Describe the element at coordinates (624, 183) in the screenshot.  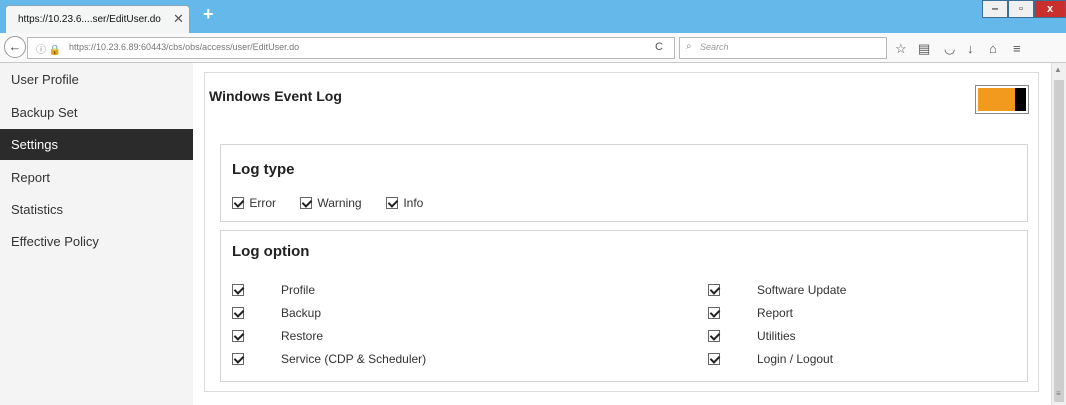
I see `log-type-panel: Log type Error Warning Info` at that location.